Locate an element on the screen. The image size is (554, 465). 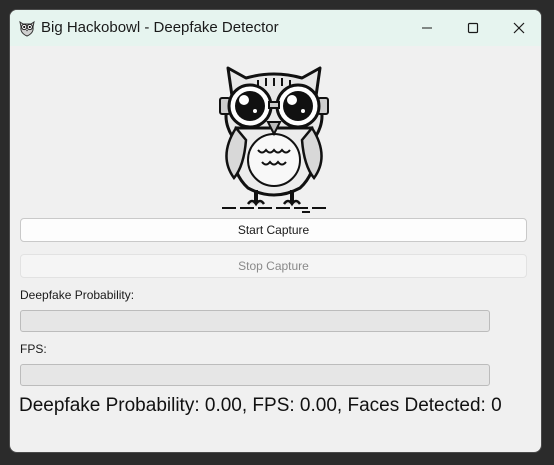
close-icon is located at coordinates (519, 28).